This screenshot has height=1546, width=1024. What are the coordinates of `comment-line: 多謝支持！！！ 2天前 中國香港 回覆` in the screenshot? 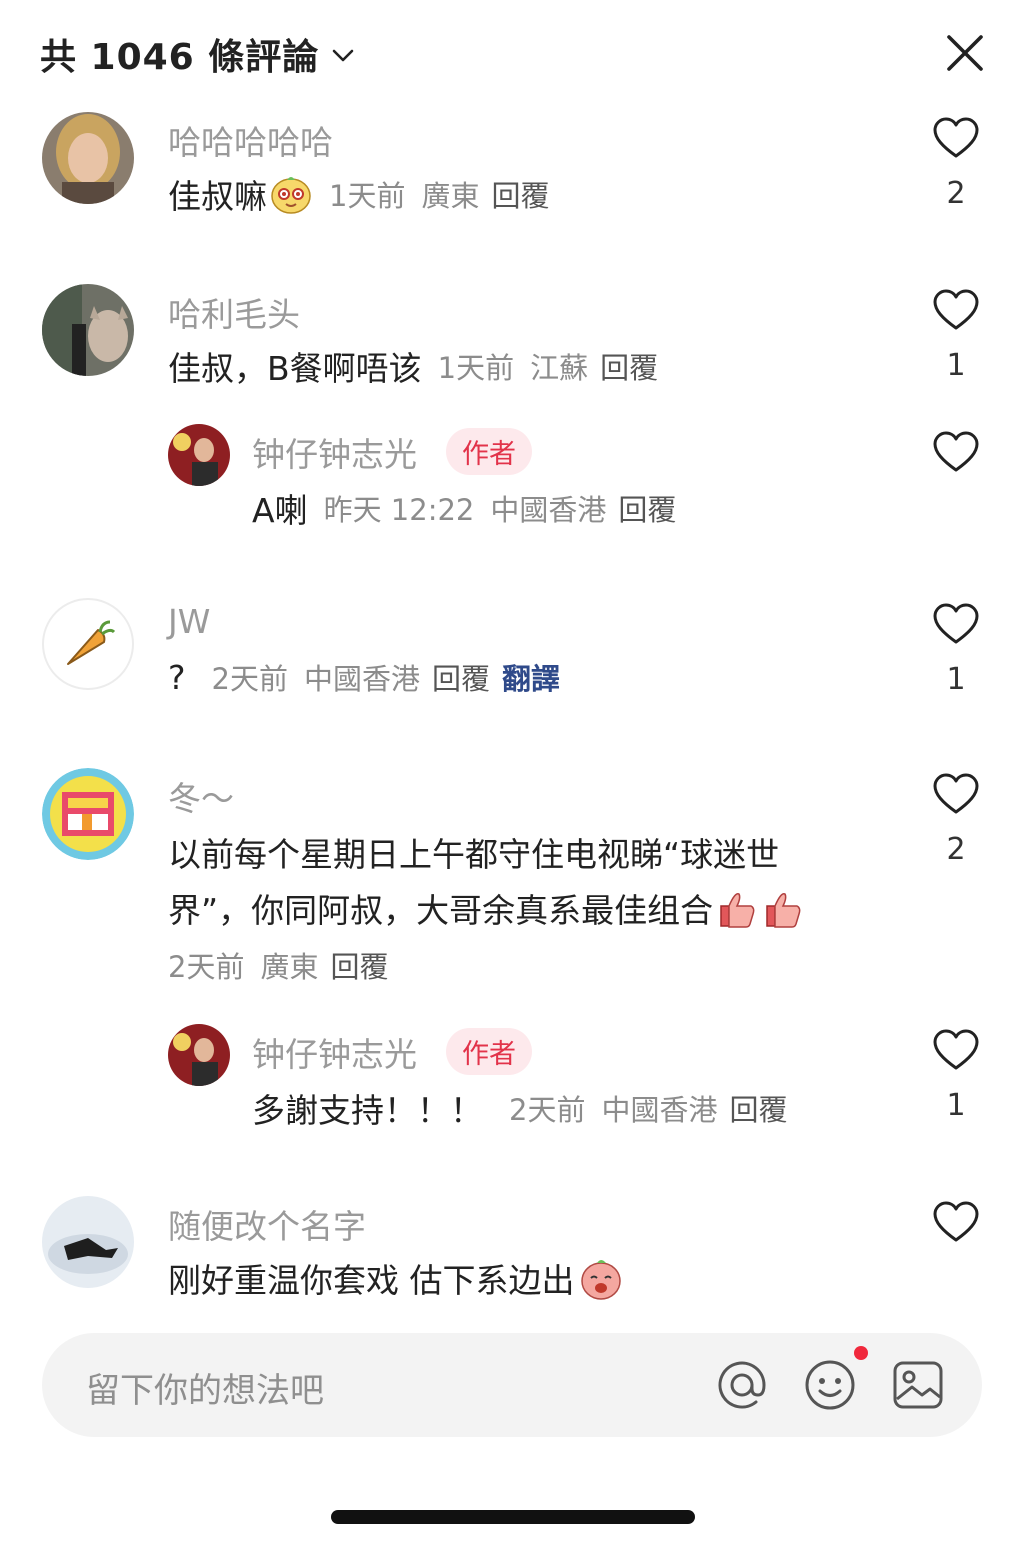 It's located at (519, 1108).